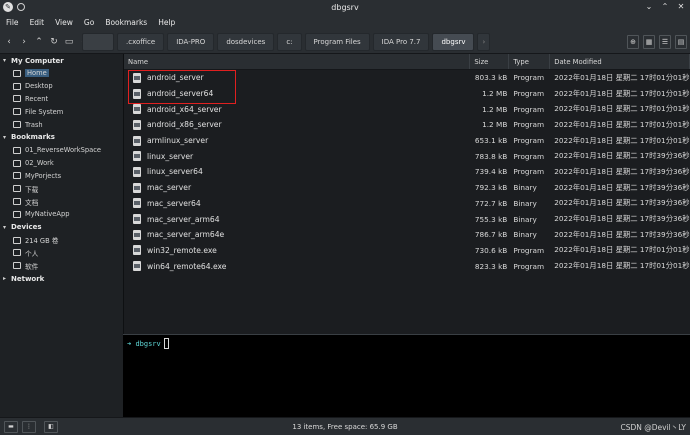 The width and height of the screenshot is (690, 435). Describe the element at coordinates (186, 235) in the screenshot. I see `file-name: mac_server_arm64e` at that location.